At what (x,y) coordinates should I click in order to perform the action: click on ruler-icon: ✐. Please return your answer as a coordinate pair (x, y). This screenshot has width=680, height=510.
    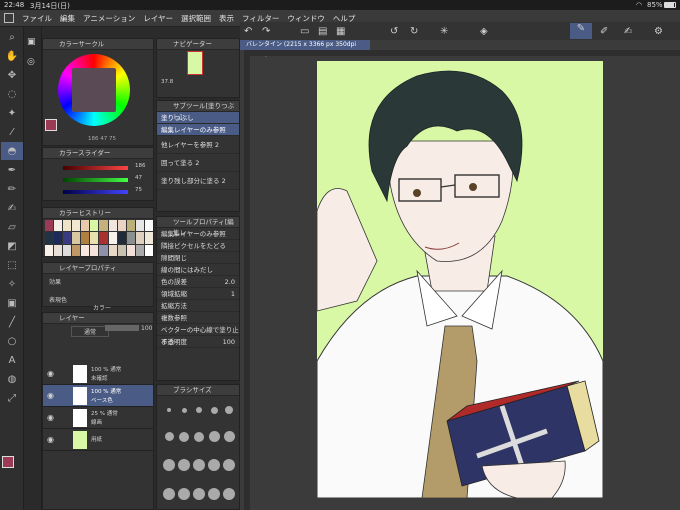
    Looking at the image, I should click on (604, 31).